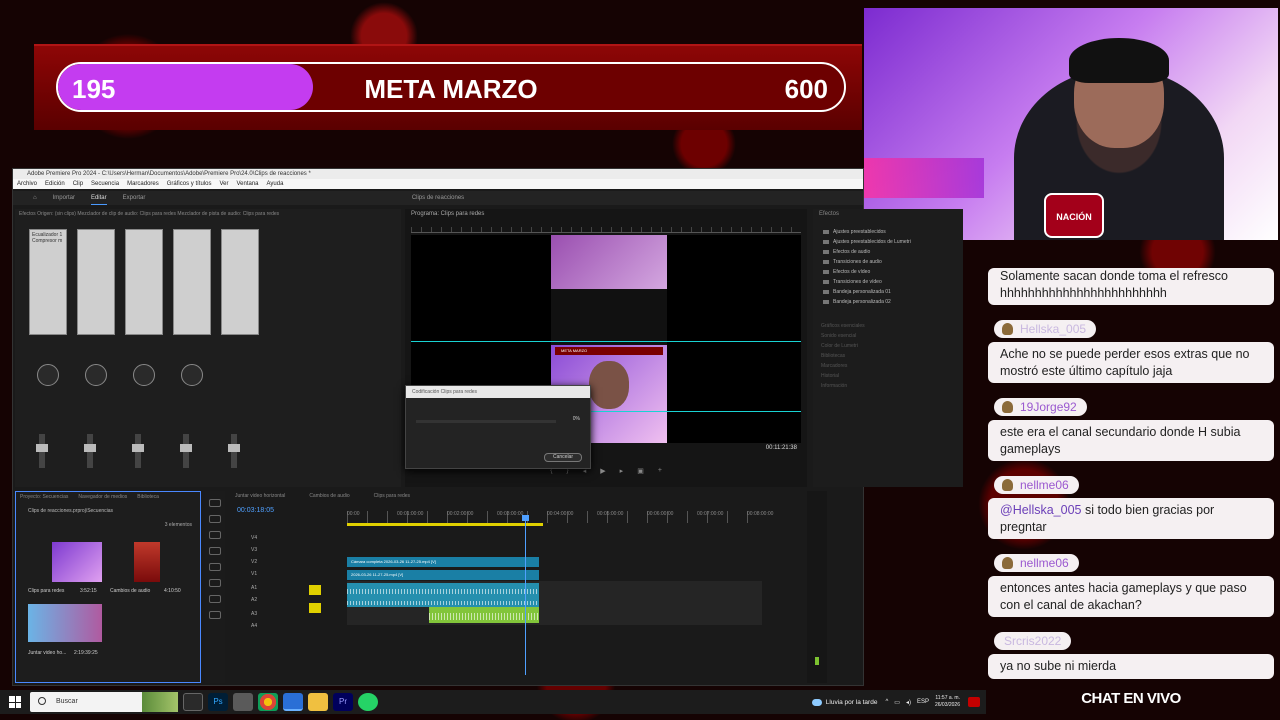  I want to click on cancel-button: Cancelar, so click(563, 457).